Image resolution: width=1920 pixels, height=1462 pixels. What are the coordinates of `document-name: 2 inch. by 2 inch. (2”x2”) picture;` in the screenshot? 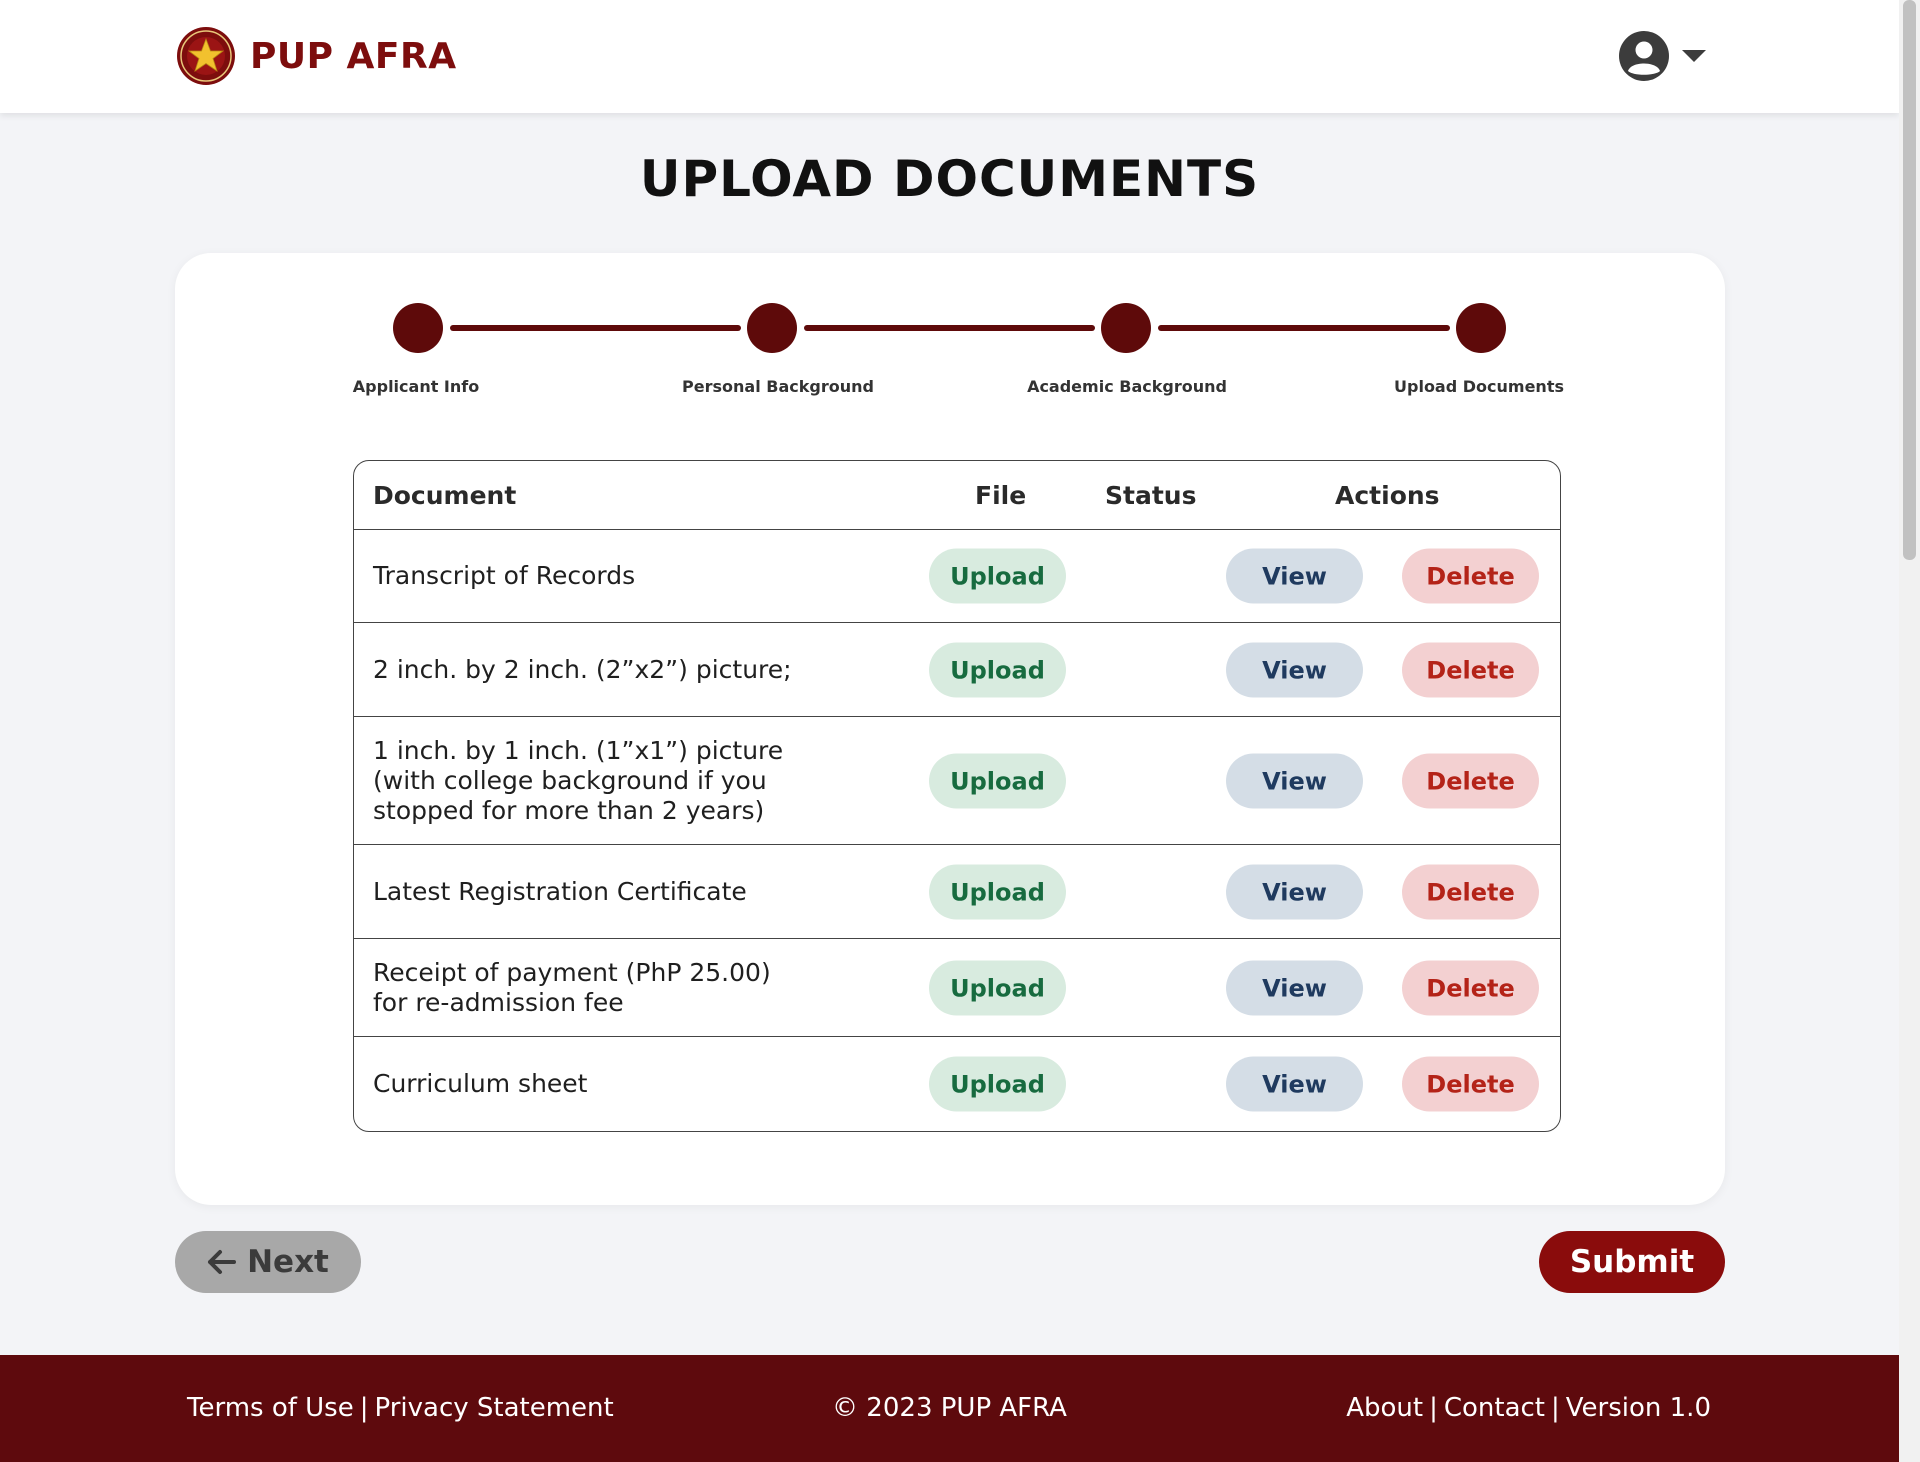 It's located at (582, 669).